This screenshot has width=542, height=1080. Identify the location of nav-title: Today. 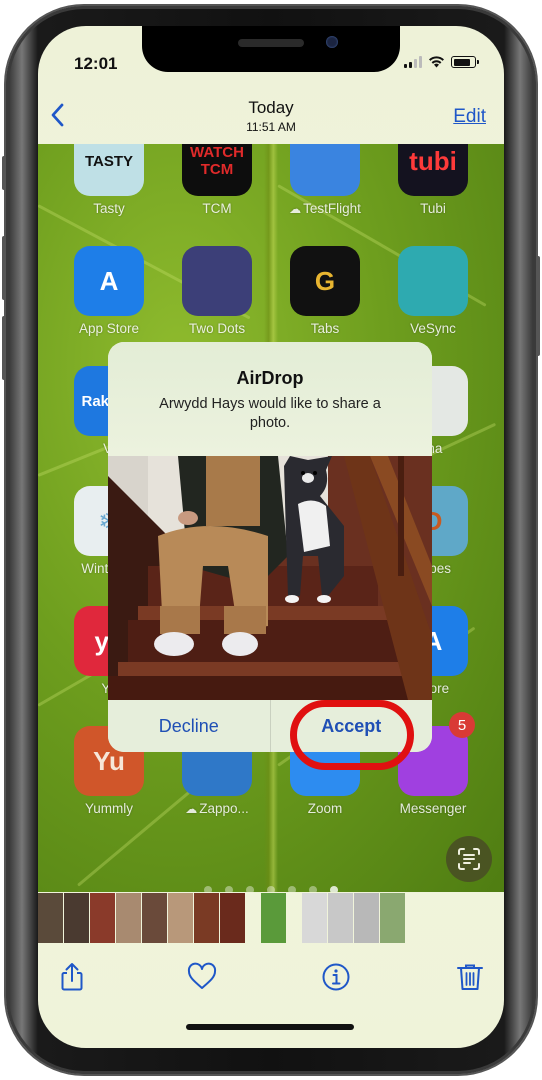
(271, 107).